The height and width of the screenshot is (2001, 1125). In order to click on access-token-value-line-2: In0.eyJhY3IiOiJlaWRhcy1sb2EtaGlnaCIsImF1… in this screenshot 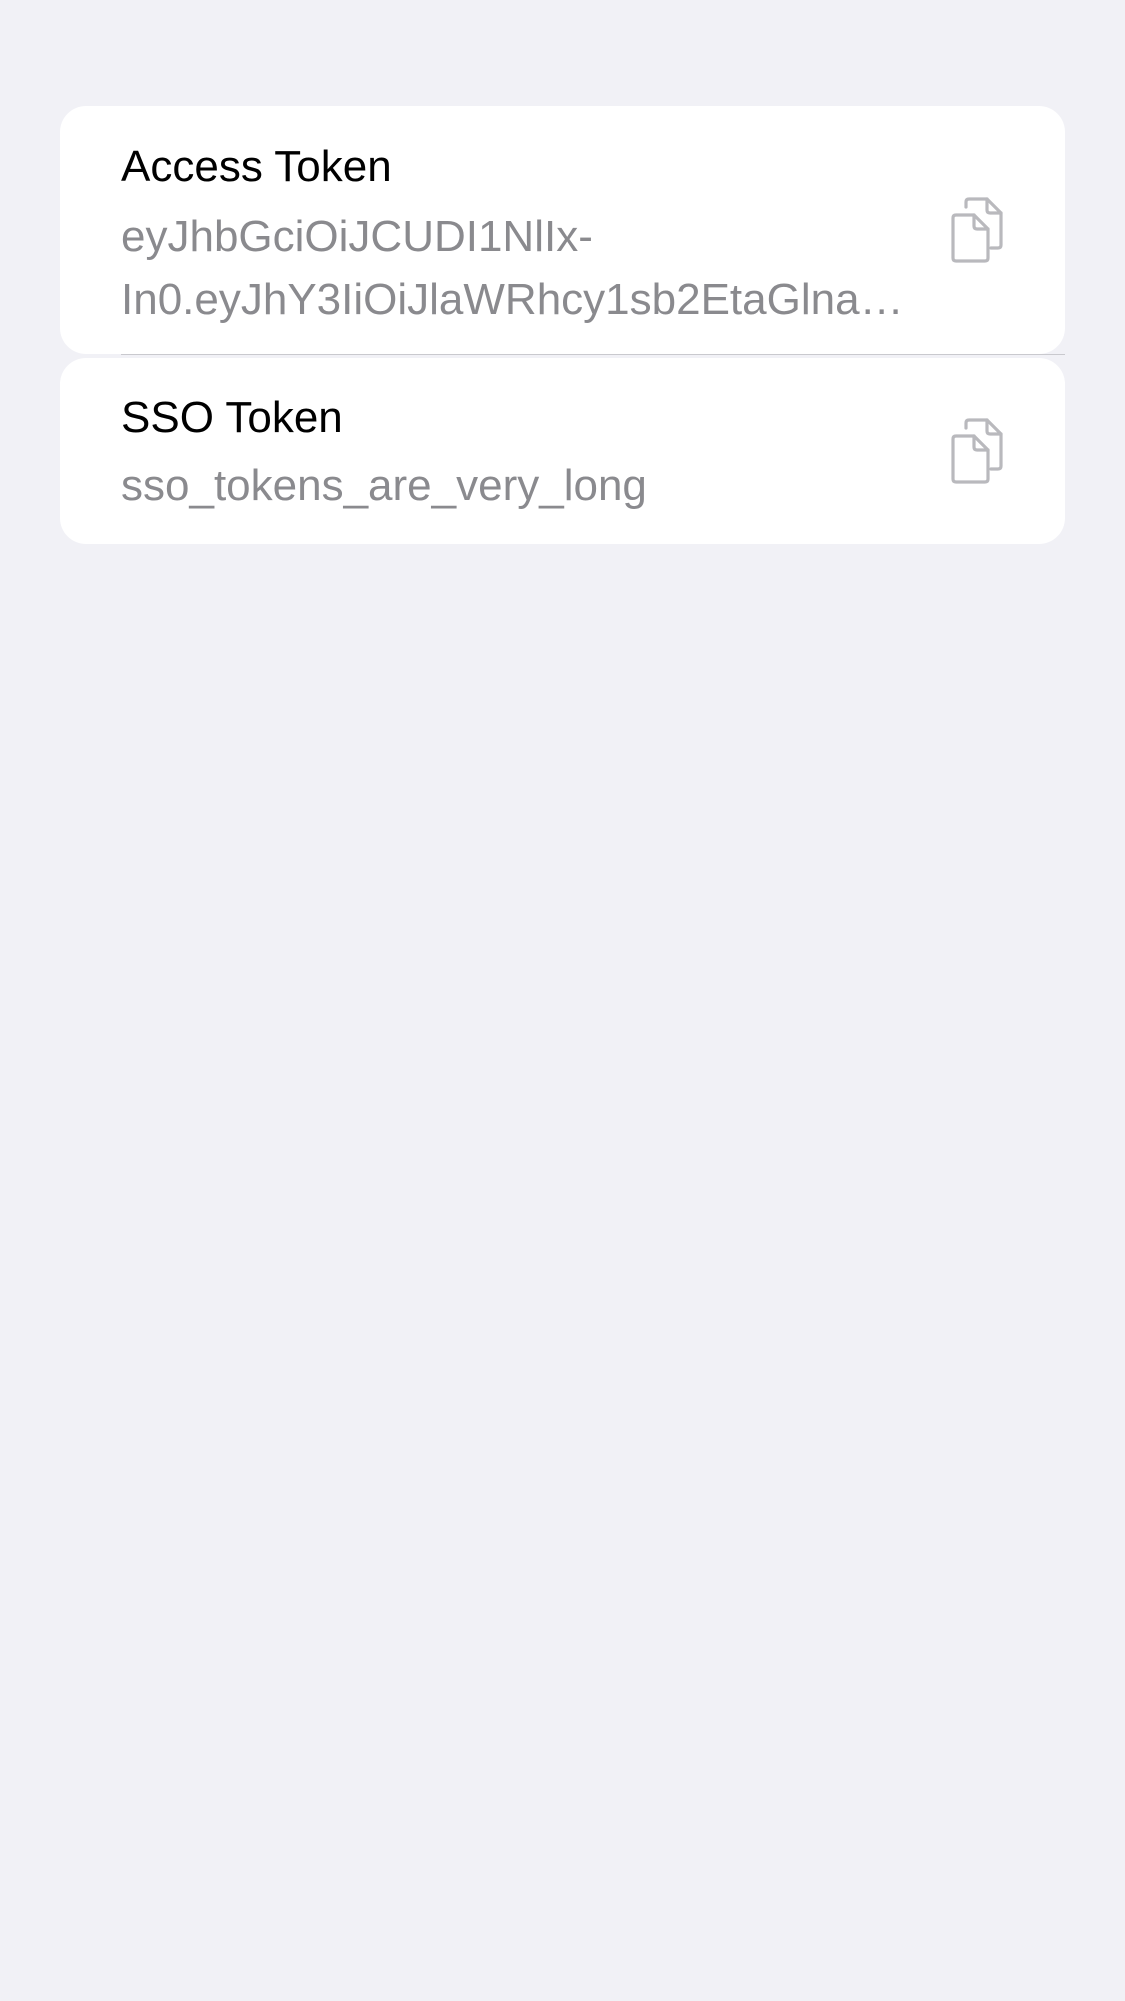, I will do `click(521, 299)`.